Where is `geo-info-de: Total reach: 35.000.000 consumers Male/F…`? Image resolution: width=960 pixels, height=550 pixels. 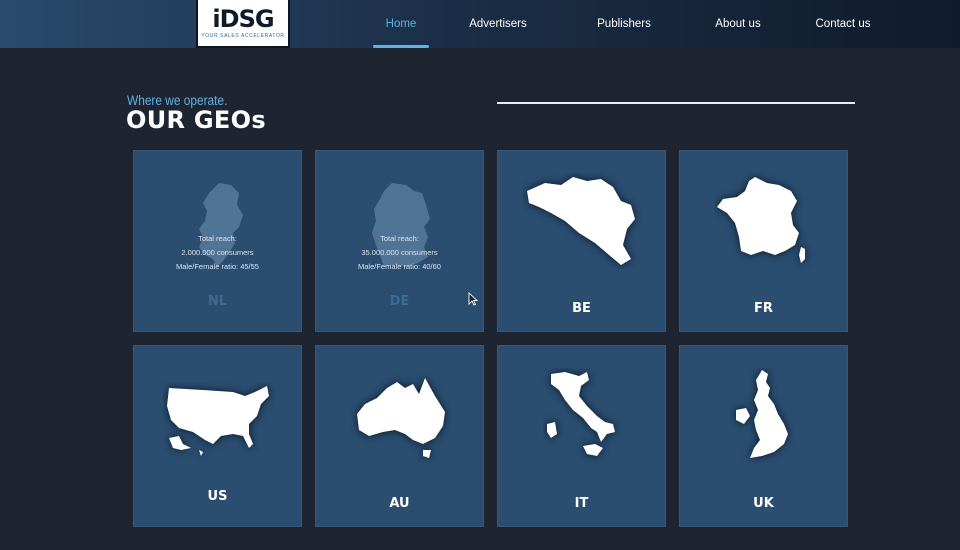 geo-info-de: Total reach: 35.000.000 consumers Male/F… is located at coordinates (399, 253).